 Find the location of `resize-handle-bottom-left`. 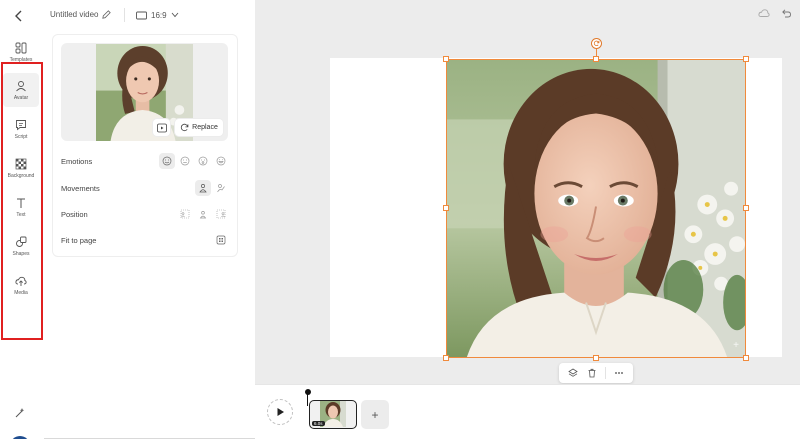

resize-handle-bottom-left is located at coordinates (446, 358).